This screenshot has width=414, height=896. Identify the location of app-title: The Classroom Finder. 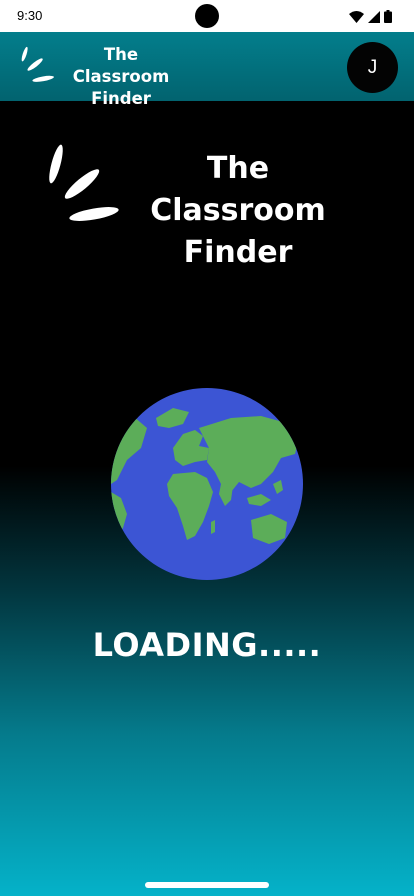
(121, 76).